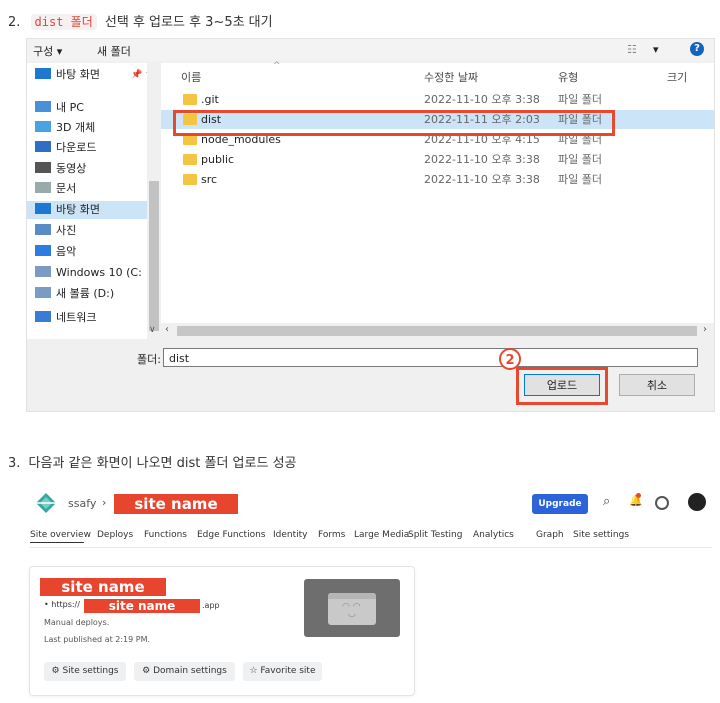  I want to click on nav-item-label: 동영상, so click(71, 168).